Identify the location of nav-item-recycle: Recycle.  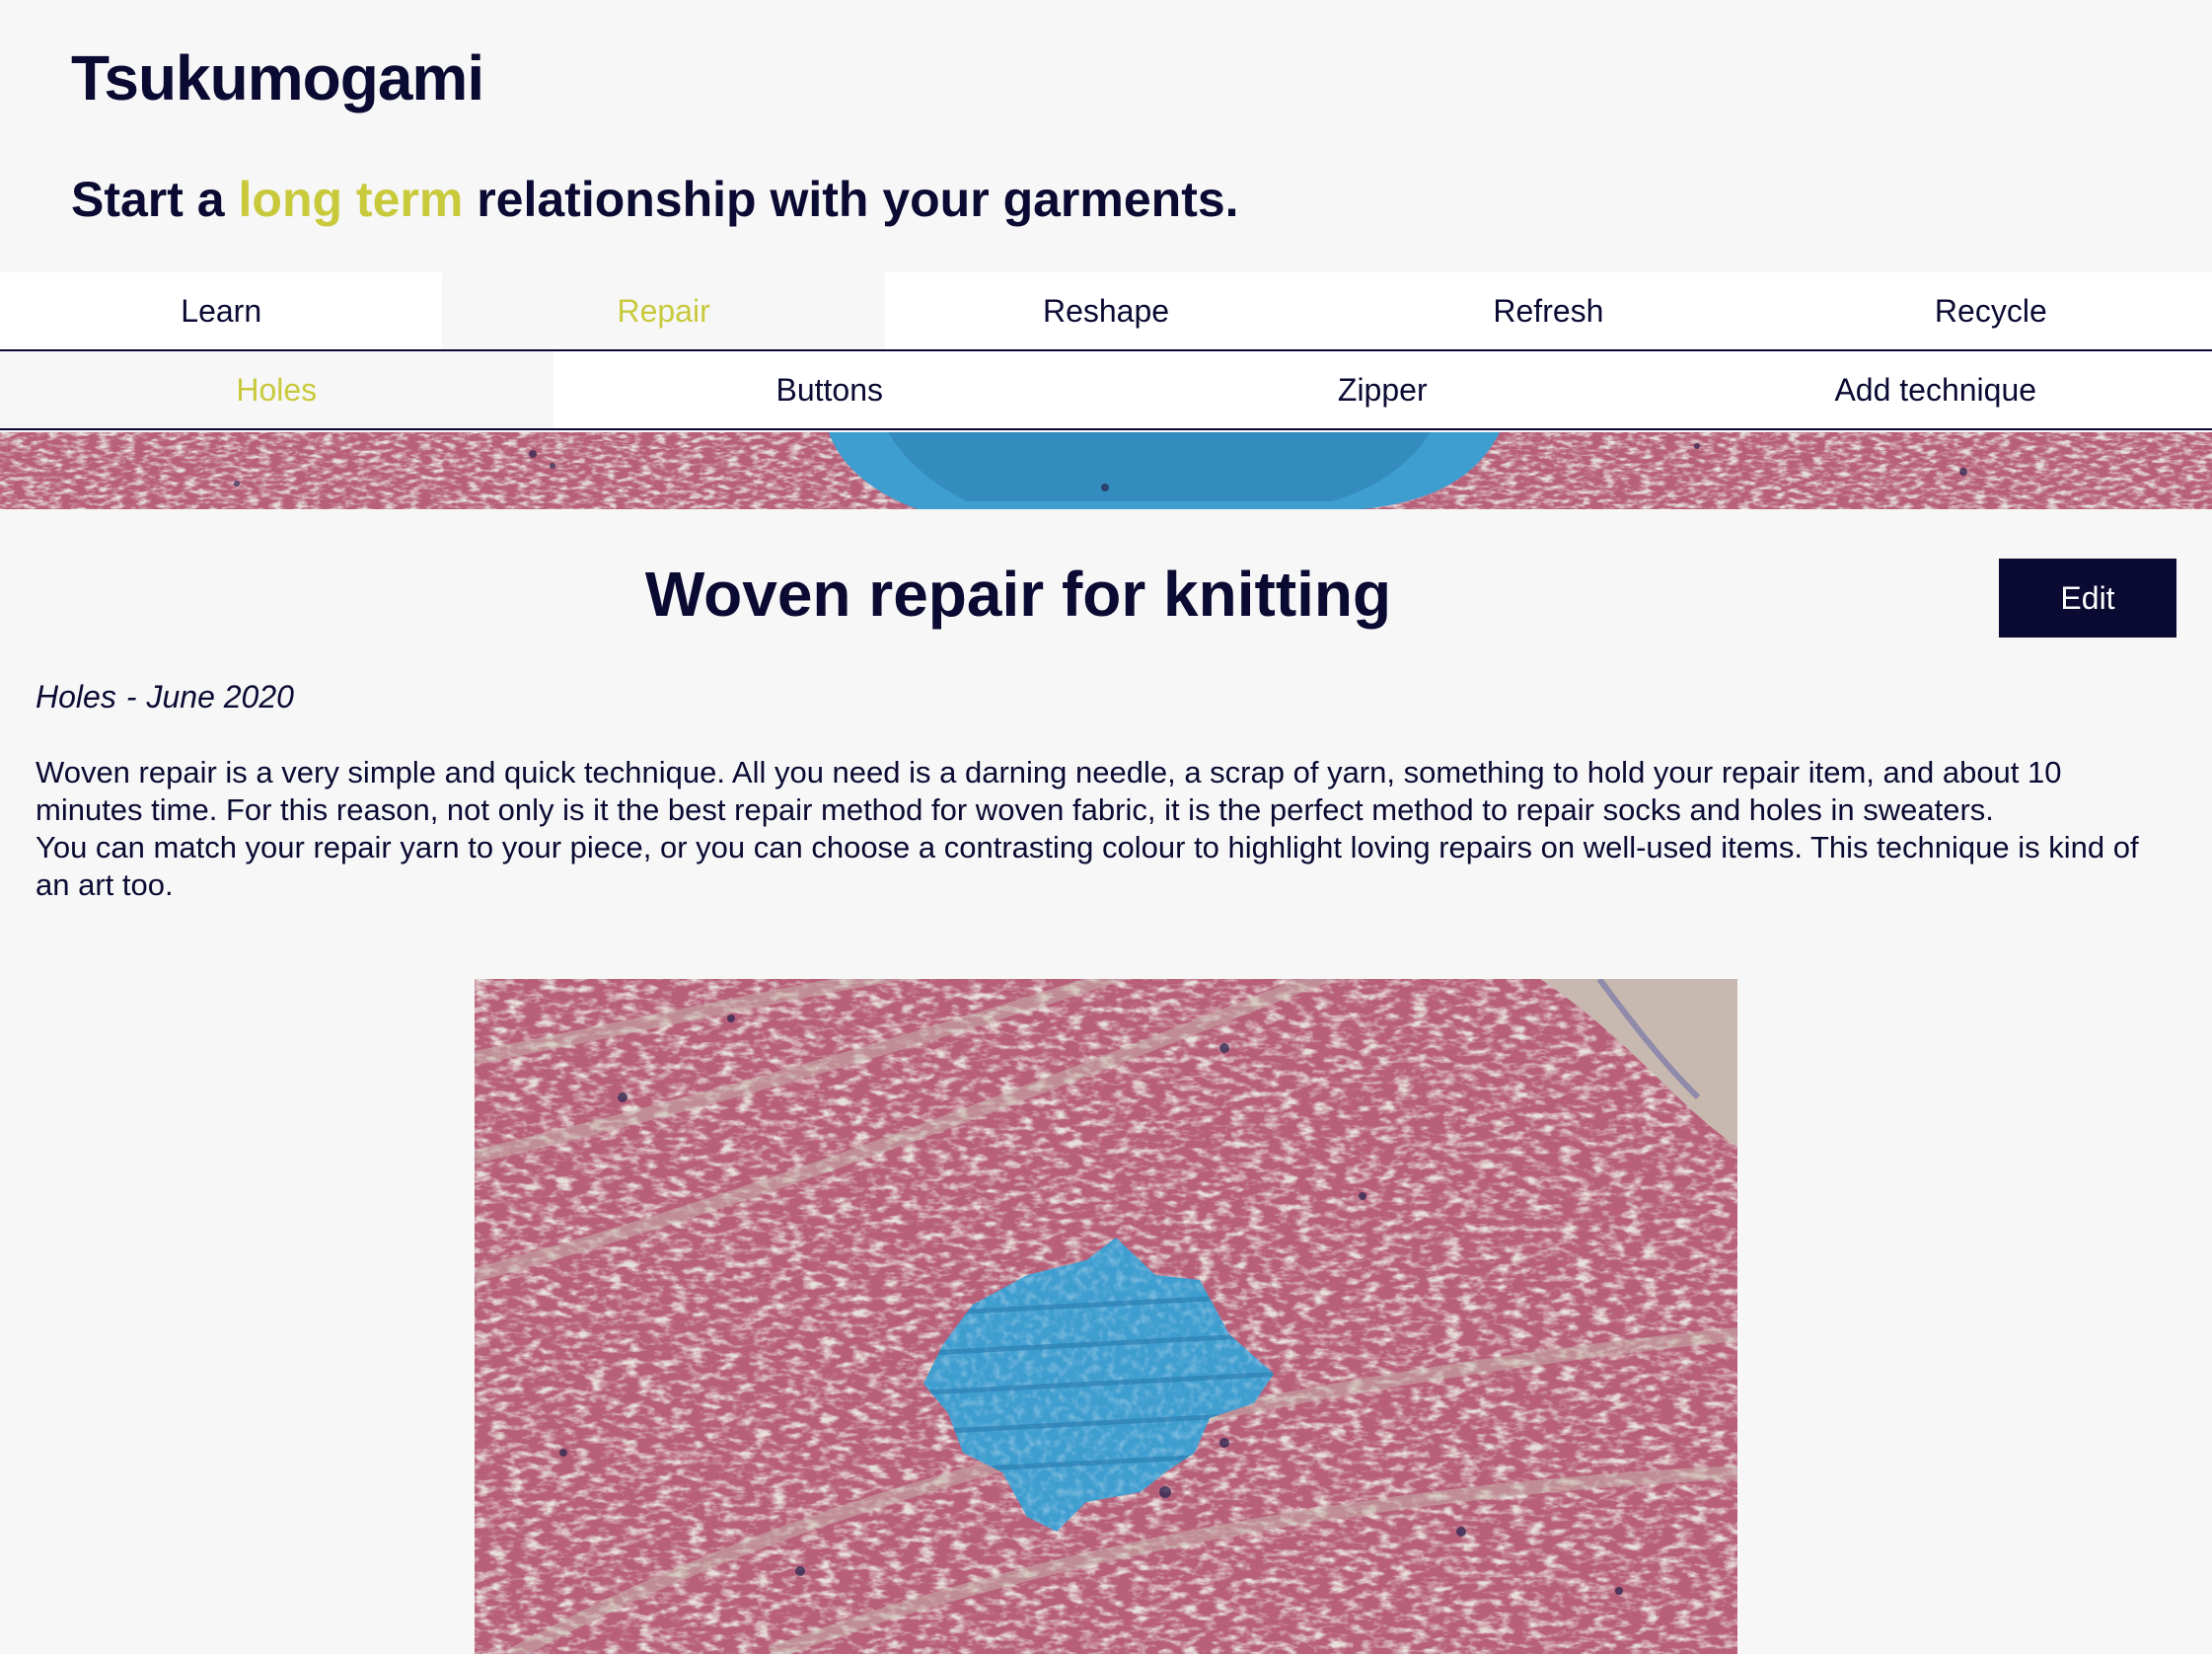
(1991, 311).